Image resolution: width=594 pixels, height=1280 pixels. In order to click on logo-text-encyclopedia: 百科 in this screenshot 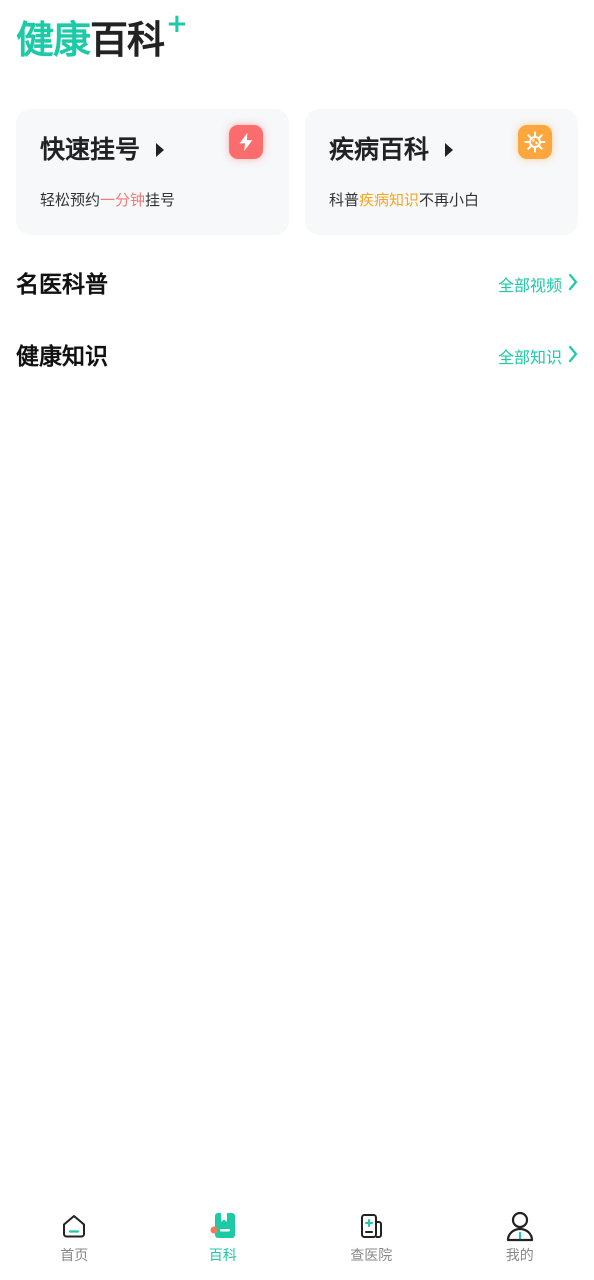, I will do `click(127, 40)`.